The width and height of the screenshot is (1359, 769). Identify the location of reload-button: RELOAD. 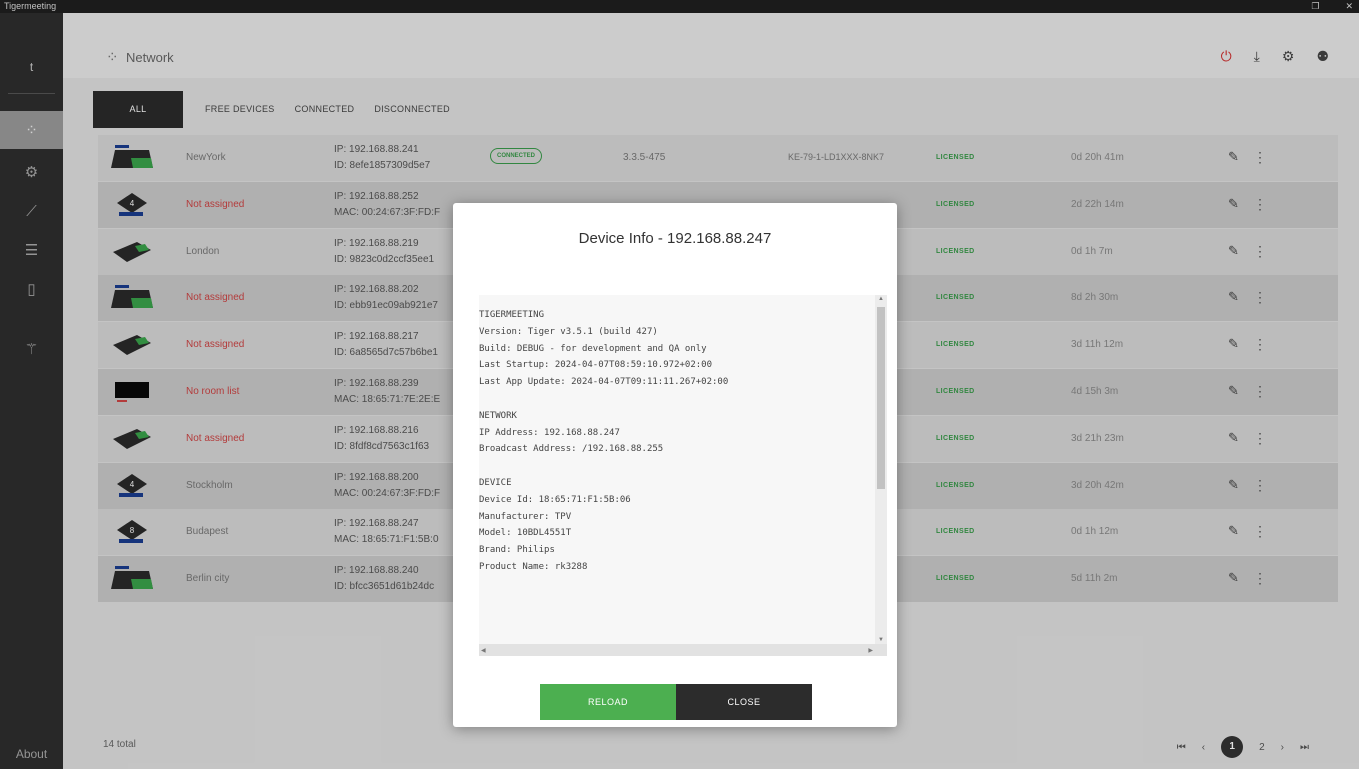
(608, 702).